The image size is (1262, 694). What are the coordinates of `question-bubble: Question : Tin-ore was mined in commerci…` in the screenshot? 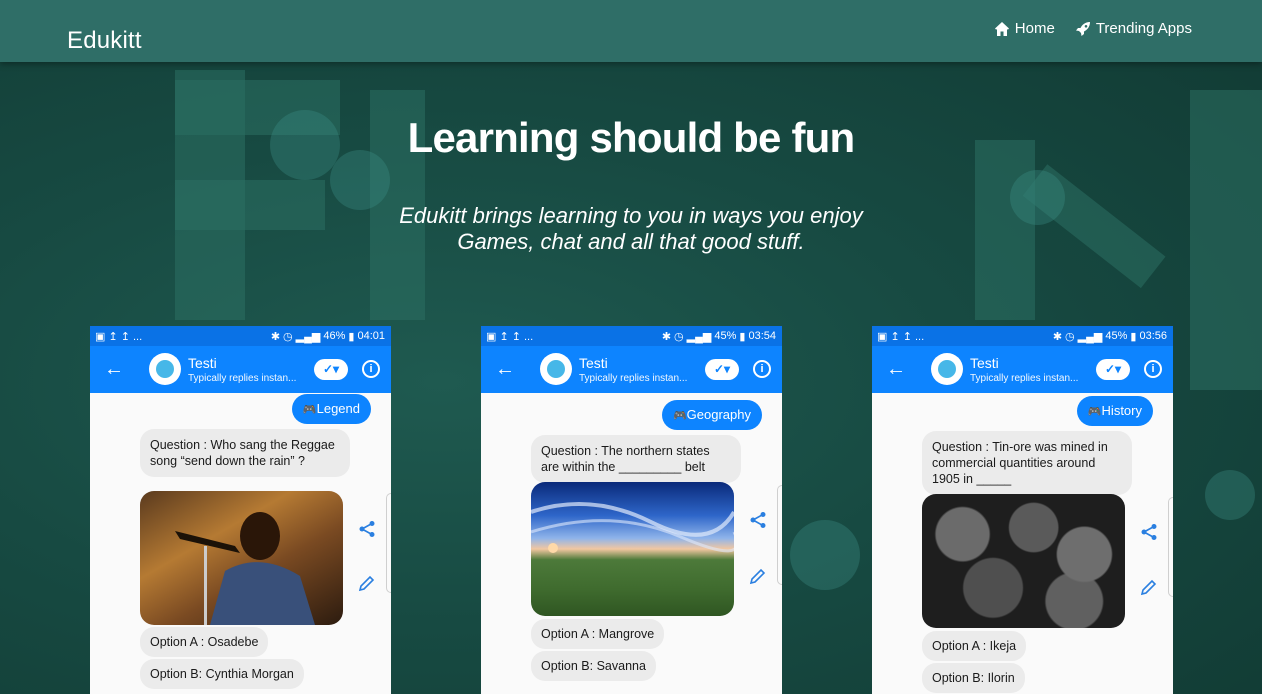 It's located at (1027, 463).